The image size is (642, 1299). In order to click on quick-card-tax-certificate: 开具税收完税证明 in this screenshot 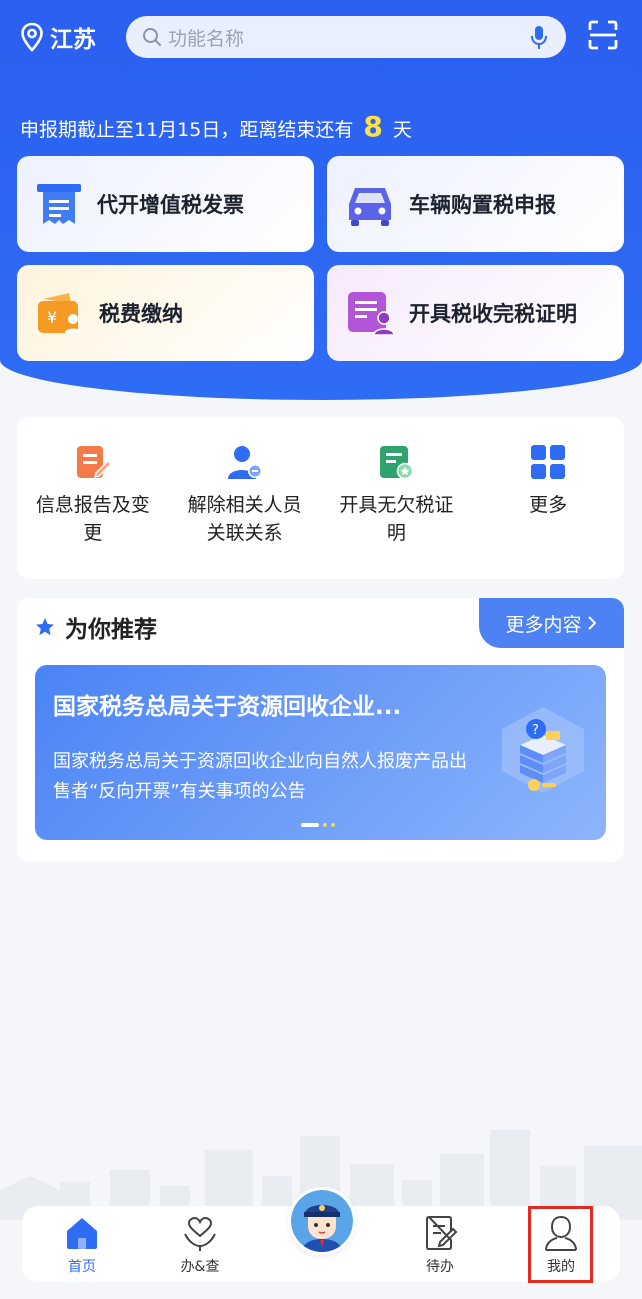, I will do `click(475, 313)`.